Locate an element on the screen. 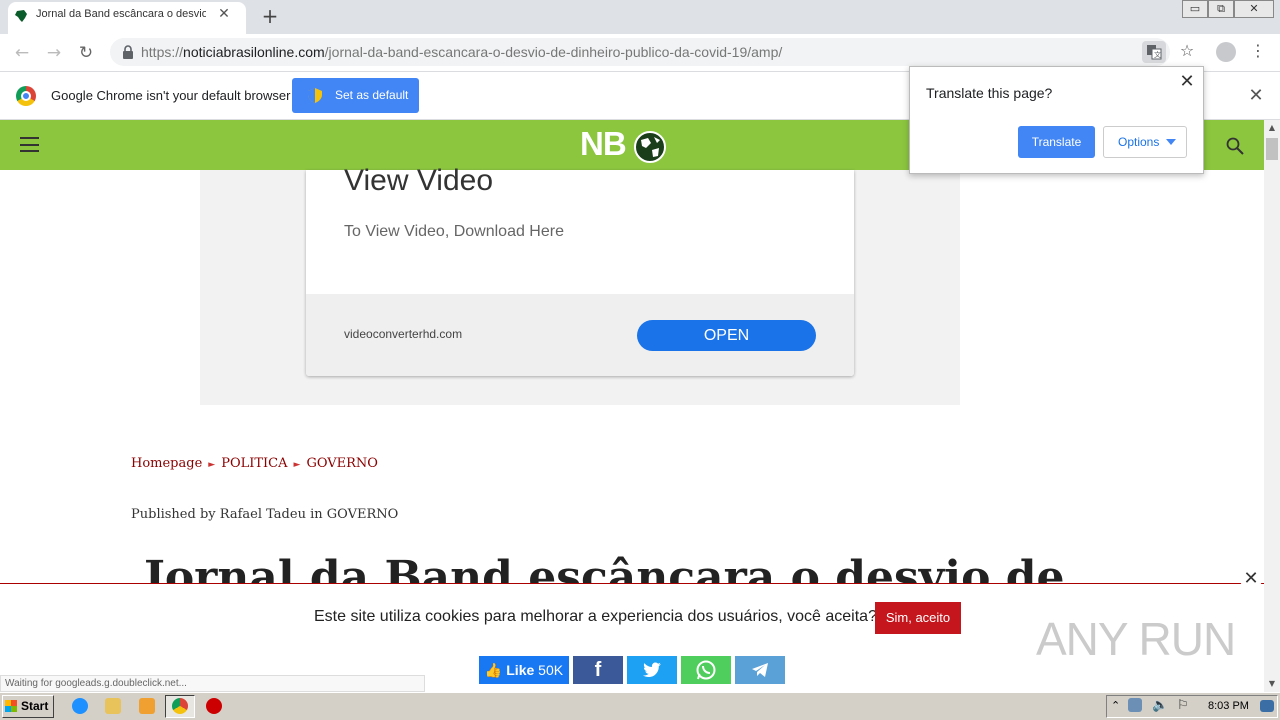 The height and width of the screenshot is (720, 1280). options-label: Options is located at coordinates (1139, 142).